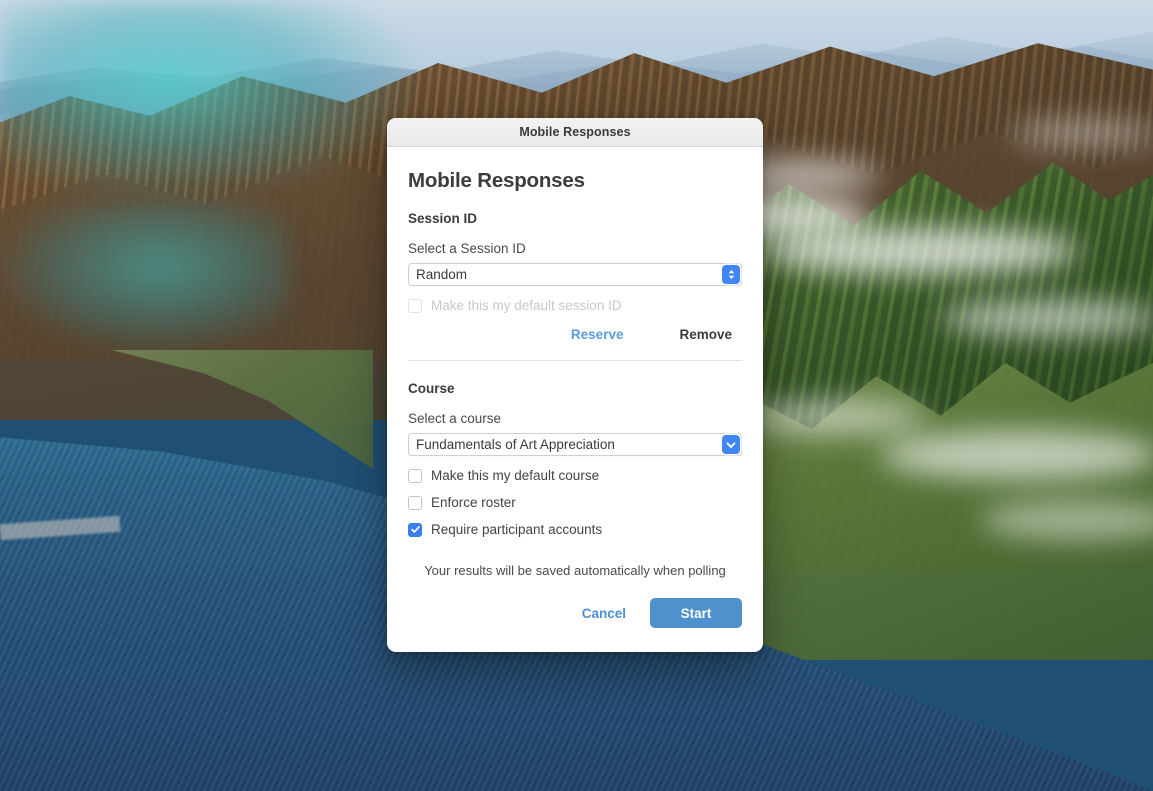 The width and height of the screenshot is (1153, 791). What do you see at coordinates (496, 180) in the screenshot?
I see `page-title: Mobile Responses` at bounding box center [496, 180].